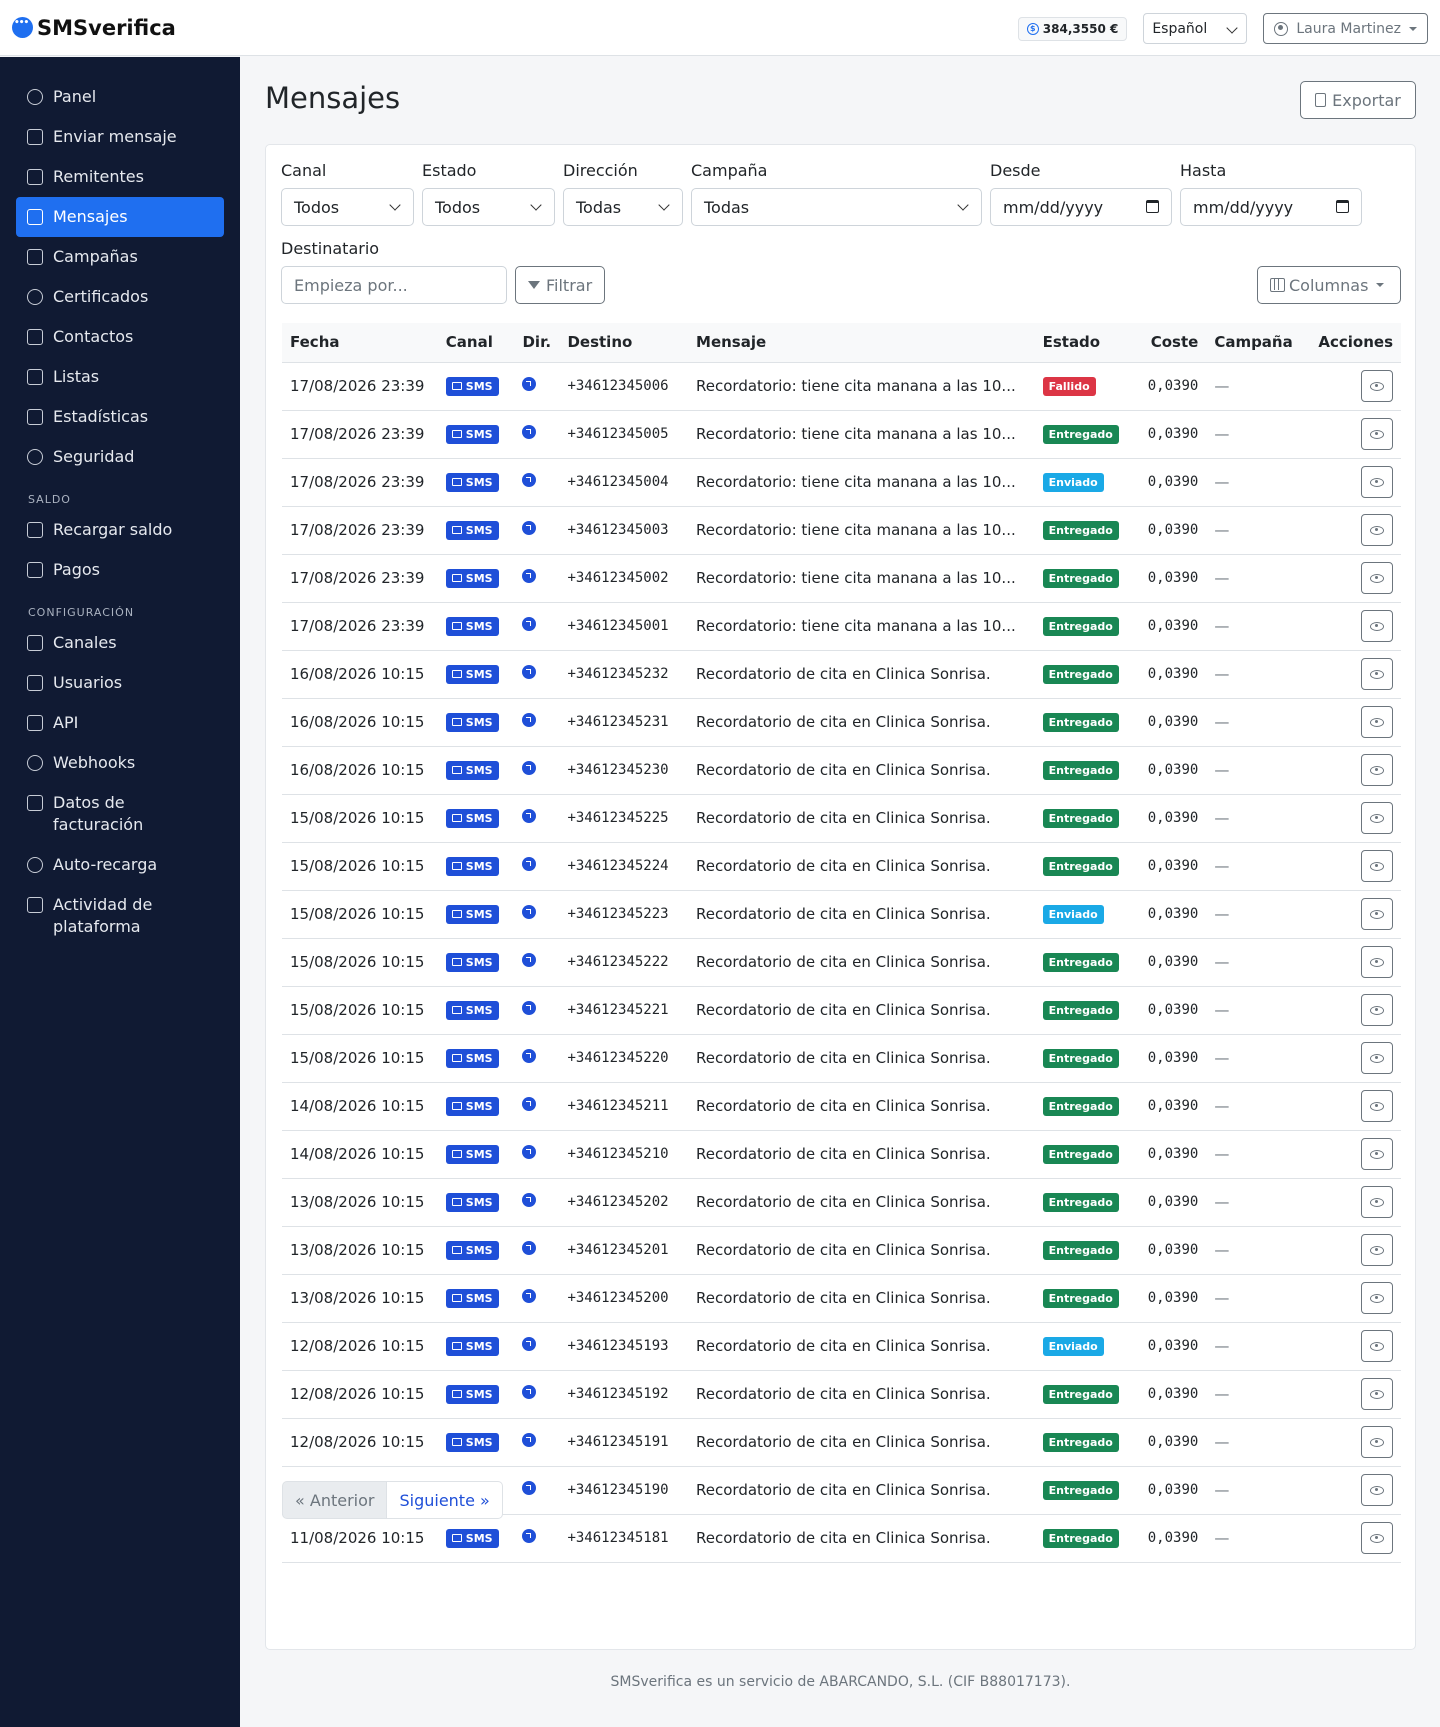  What do you see at coordinates (120, 257) in the screenshot?
I see `sidebar-item-campañas: Campañas` at bounding box center [120, 257].